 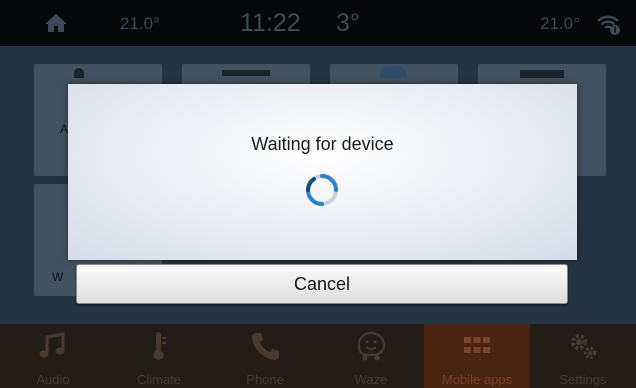 I want to click on music-note-icon, so click(x=52, y=345).